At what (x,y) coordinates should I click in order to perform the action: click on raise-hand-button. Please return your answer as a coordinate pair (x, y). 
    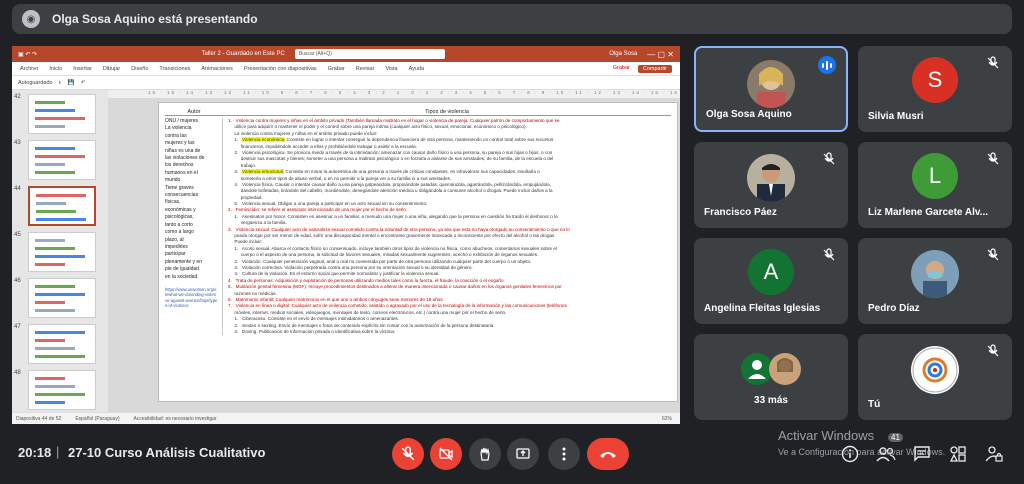
    Looking at the image, I should click on (485, 454).